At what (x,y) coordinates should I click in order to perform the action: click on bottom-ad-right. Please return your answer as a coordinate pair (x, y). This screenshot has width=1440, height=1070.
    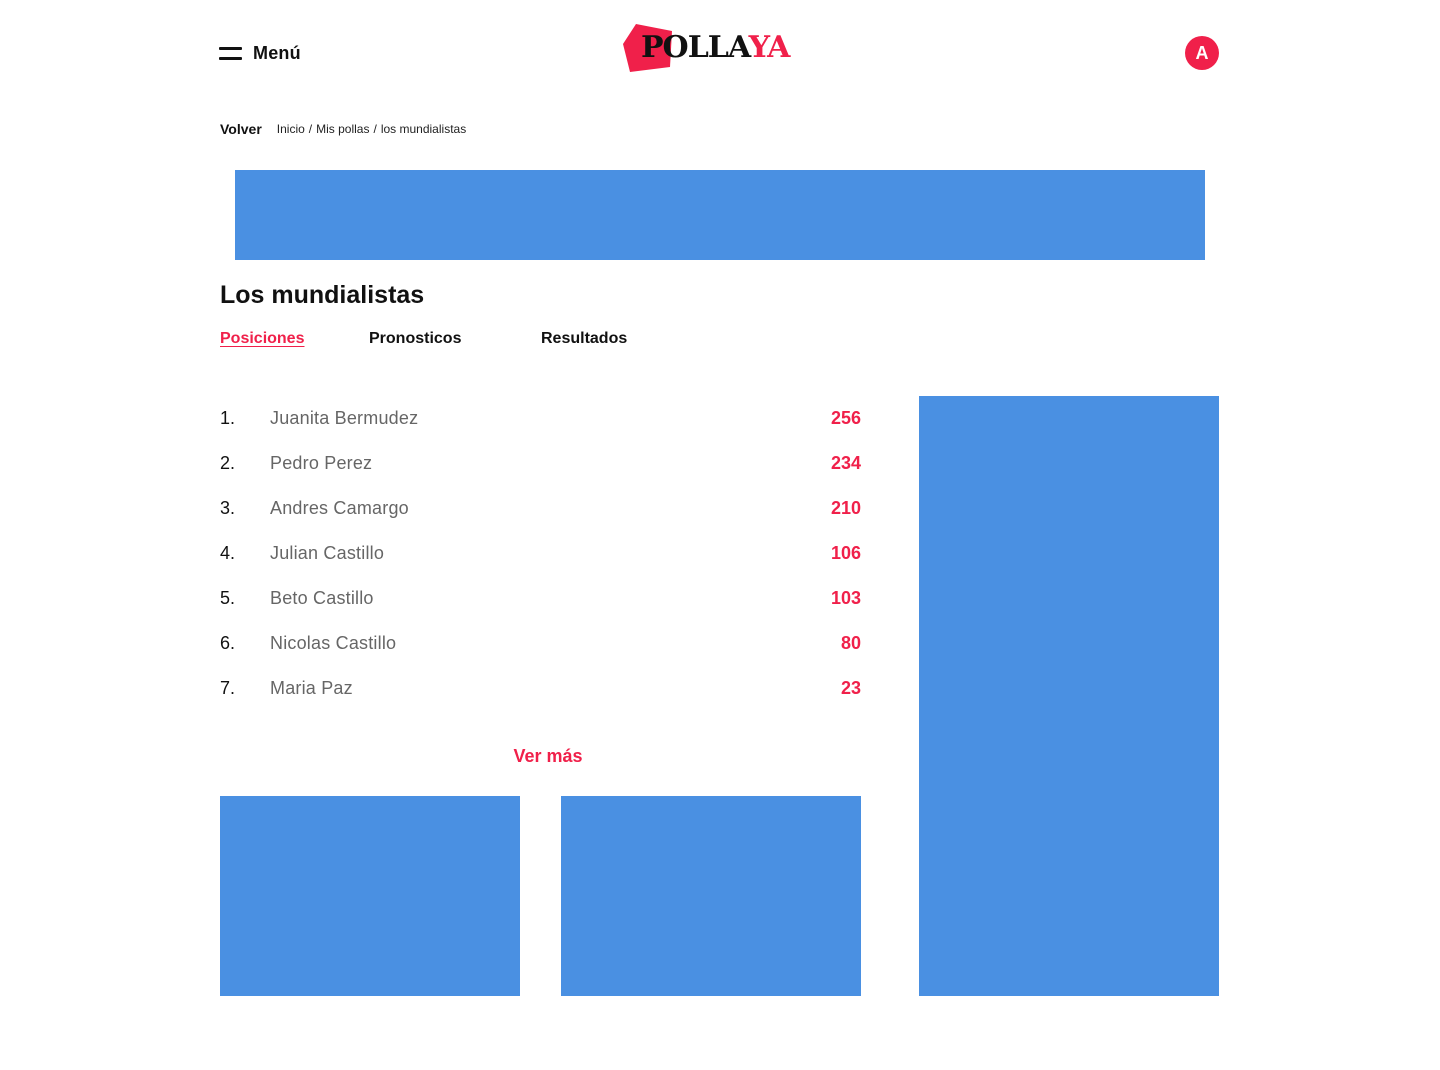
    Looking at the image, I should click on (711, 896).